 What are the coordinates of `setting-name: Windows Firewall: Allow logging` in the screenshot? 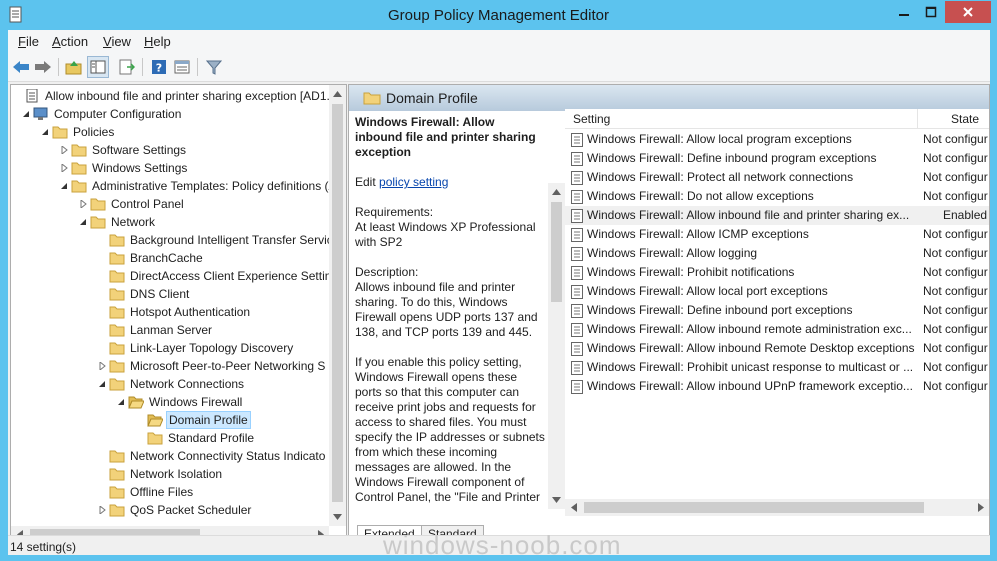 It's located at (672, 253).